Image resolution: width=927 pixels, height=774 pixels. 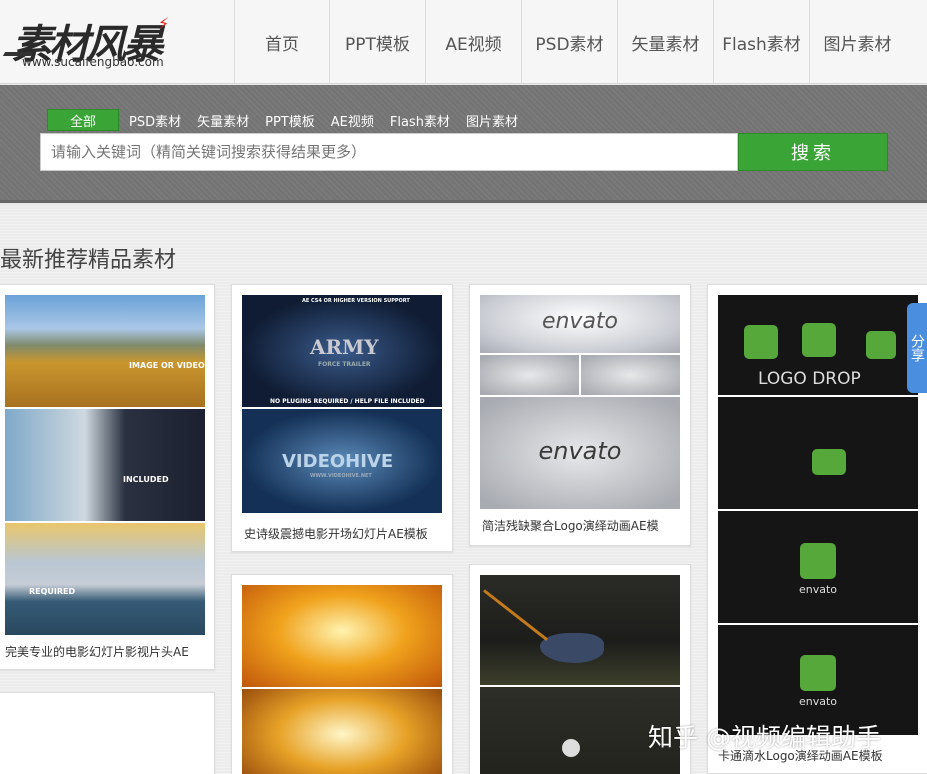 I want to click on thumb-envato-4: envato, so click(x=580, y=453).